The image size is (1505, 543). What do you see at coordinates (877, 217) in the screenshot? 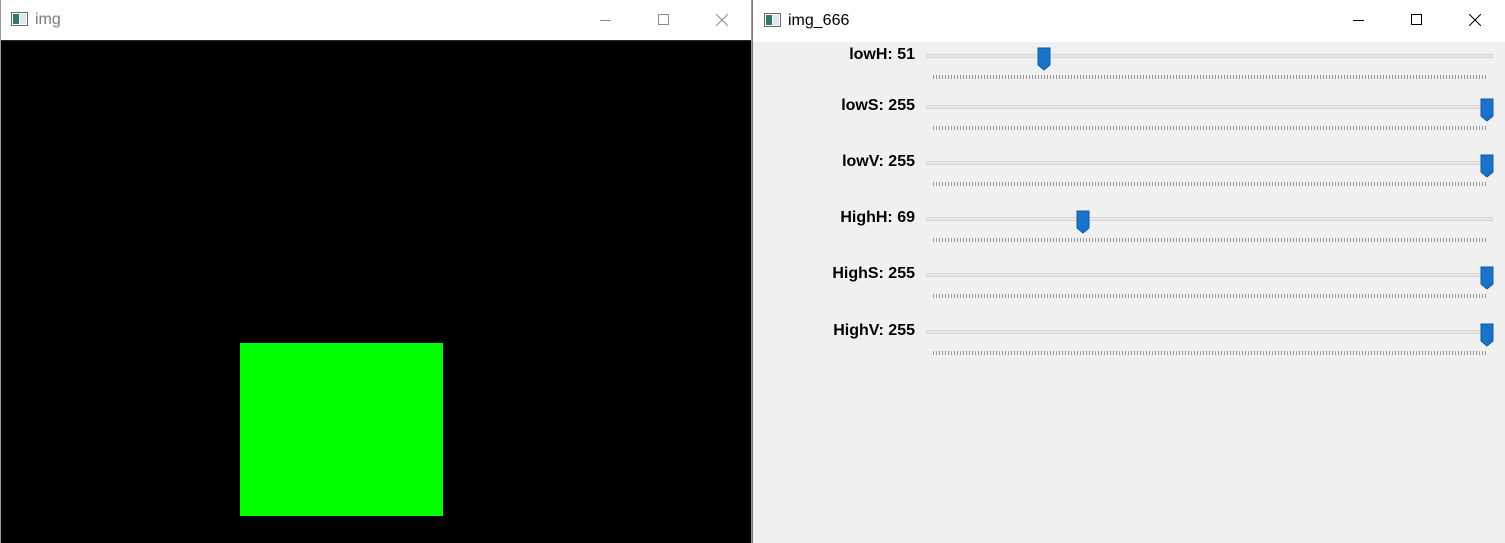
I see `trackbar-label: HighH: 69` at bounding box center [877, 217].